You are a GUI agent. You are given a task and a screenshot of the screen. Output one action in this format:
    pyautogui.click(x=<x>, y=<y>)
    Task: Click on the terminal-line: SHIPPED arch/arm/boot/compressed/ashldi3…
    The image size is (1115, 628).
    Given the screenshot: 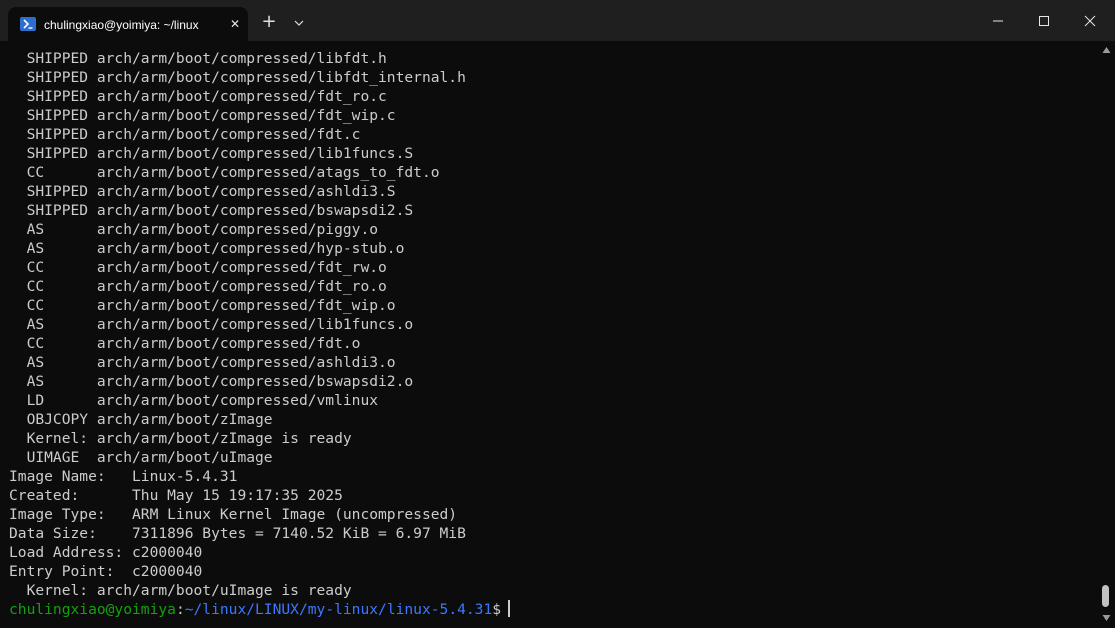 What is the action you would take?
    pyautogui.click(x=202, y=191)
    